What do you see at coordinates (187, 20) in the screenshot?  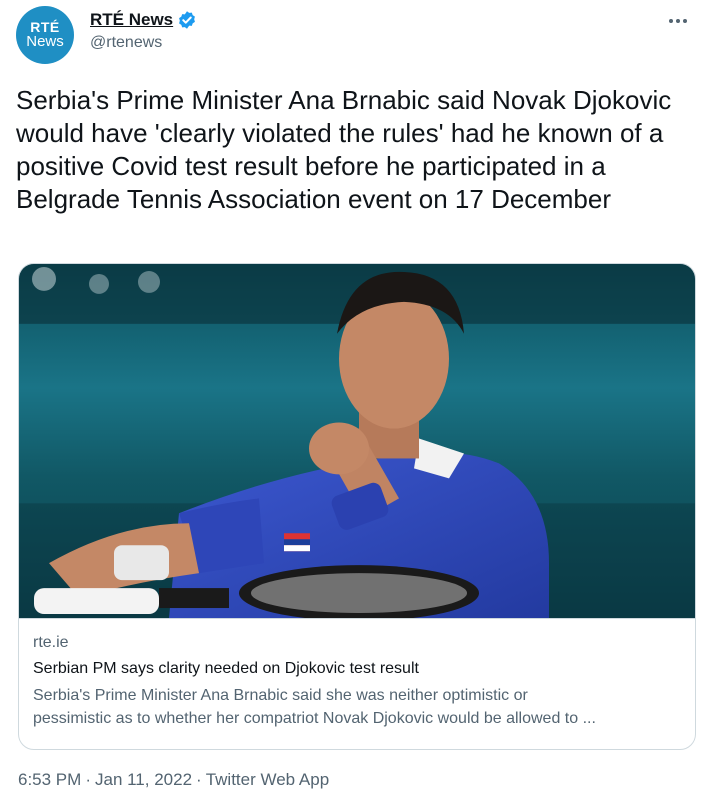 I see `verified-badge-icon` at bounding box center [187, 20].